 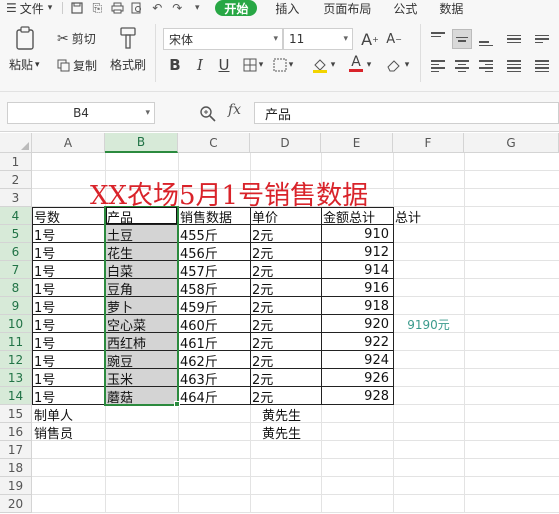 What do you see at coordinates (285, 378) in the screenshot?
I see `cell-d-13: 2元` at bounding box center [285, 378].